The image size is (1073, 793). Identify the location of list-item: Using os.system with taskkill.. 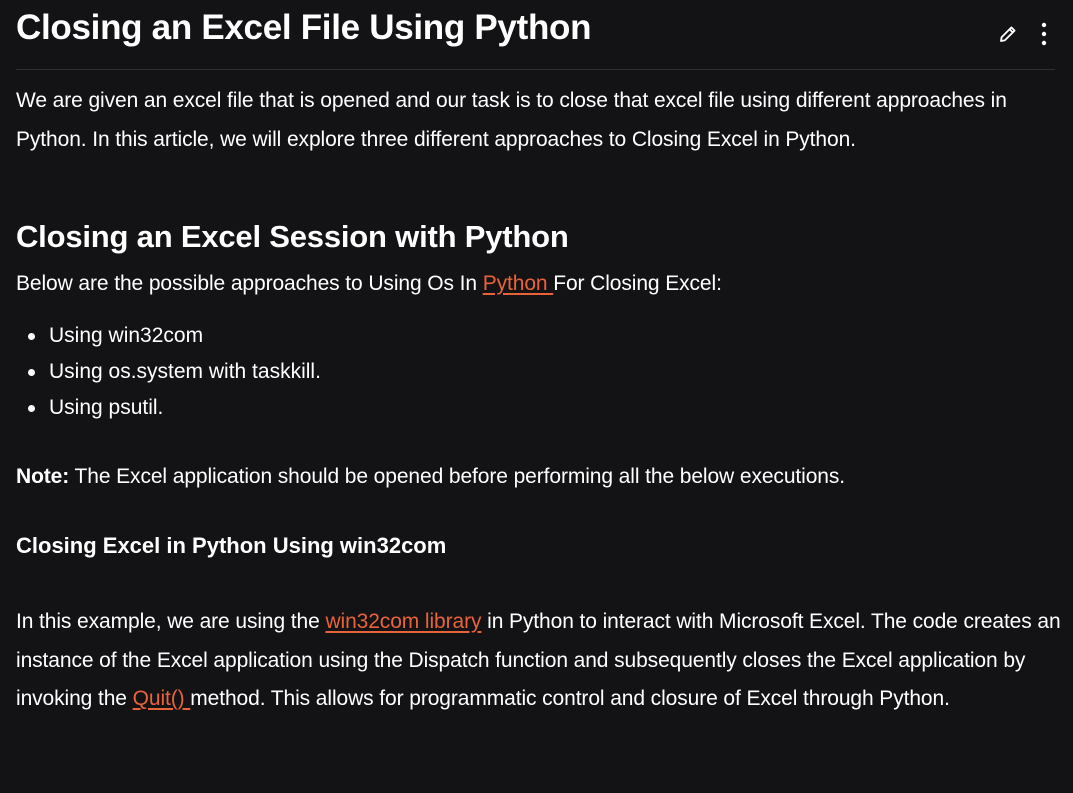
(168, 372).